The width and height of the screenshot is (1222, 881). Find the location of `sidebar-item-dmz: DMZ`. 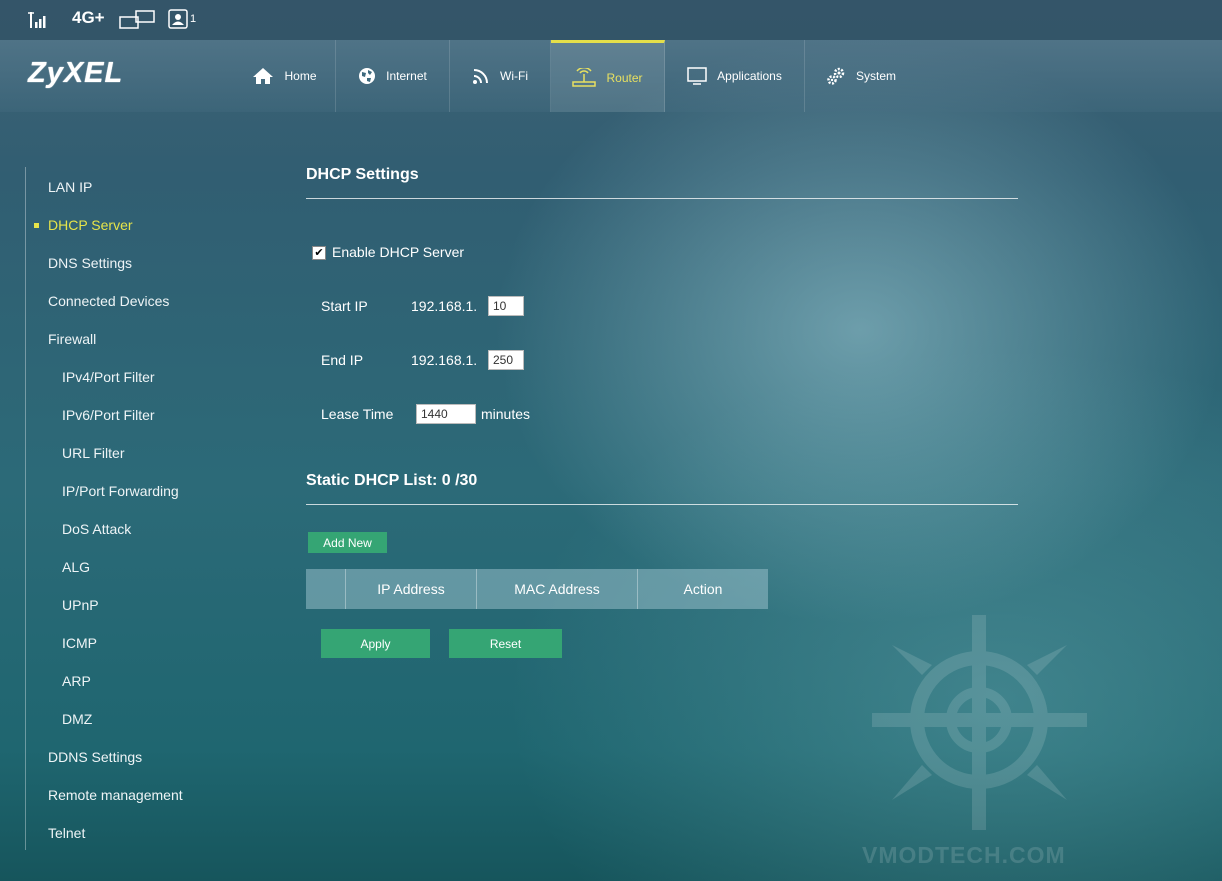

sidebar-item-dmz: DMZ is located at coordinates (77, 719).